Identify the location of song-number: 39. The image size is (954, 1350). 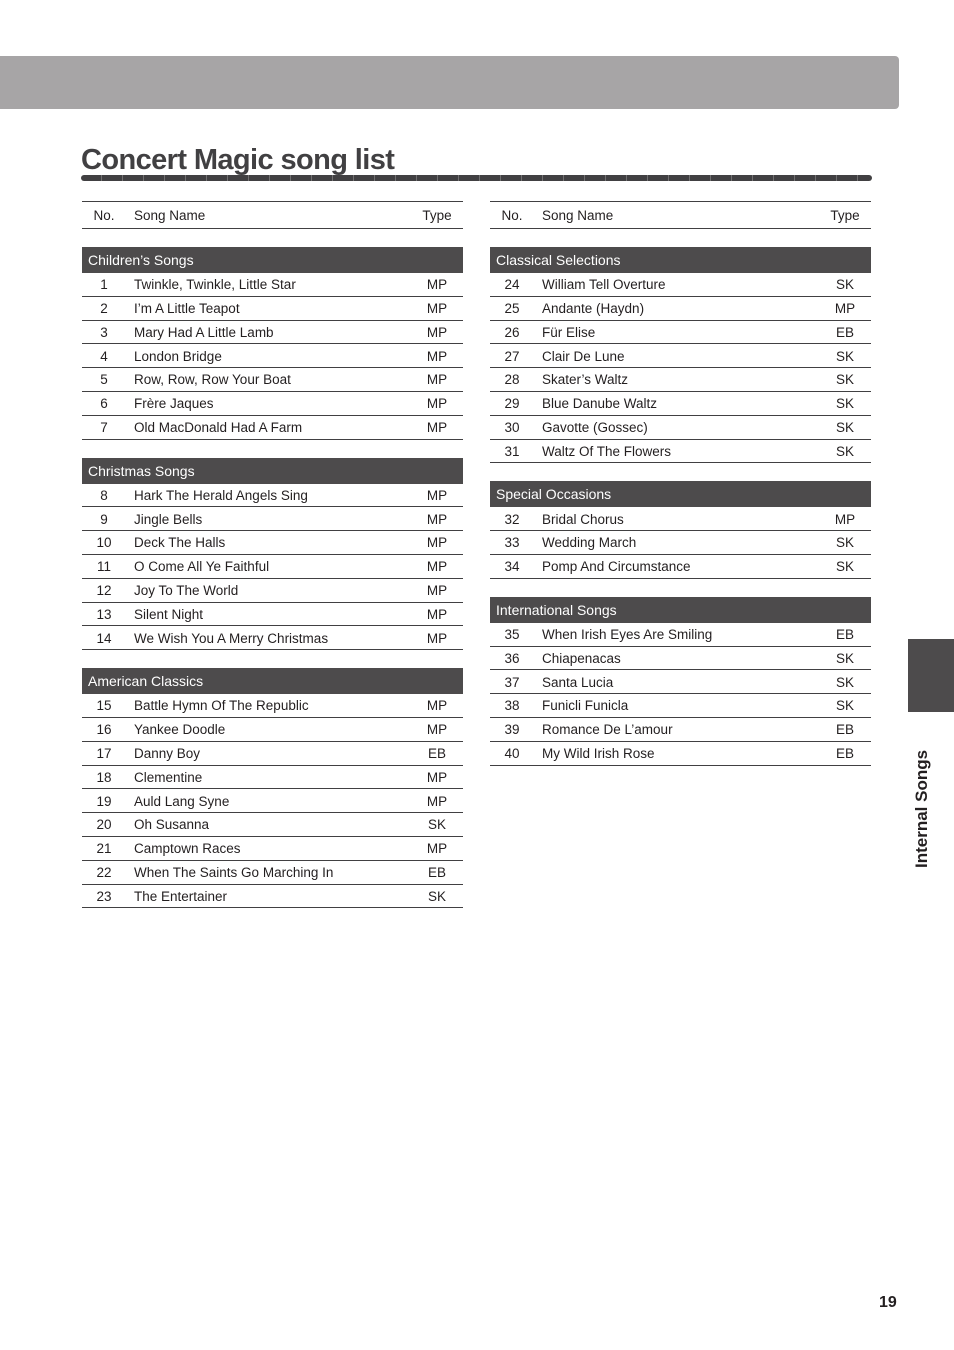
(512, 730).